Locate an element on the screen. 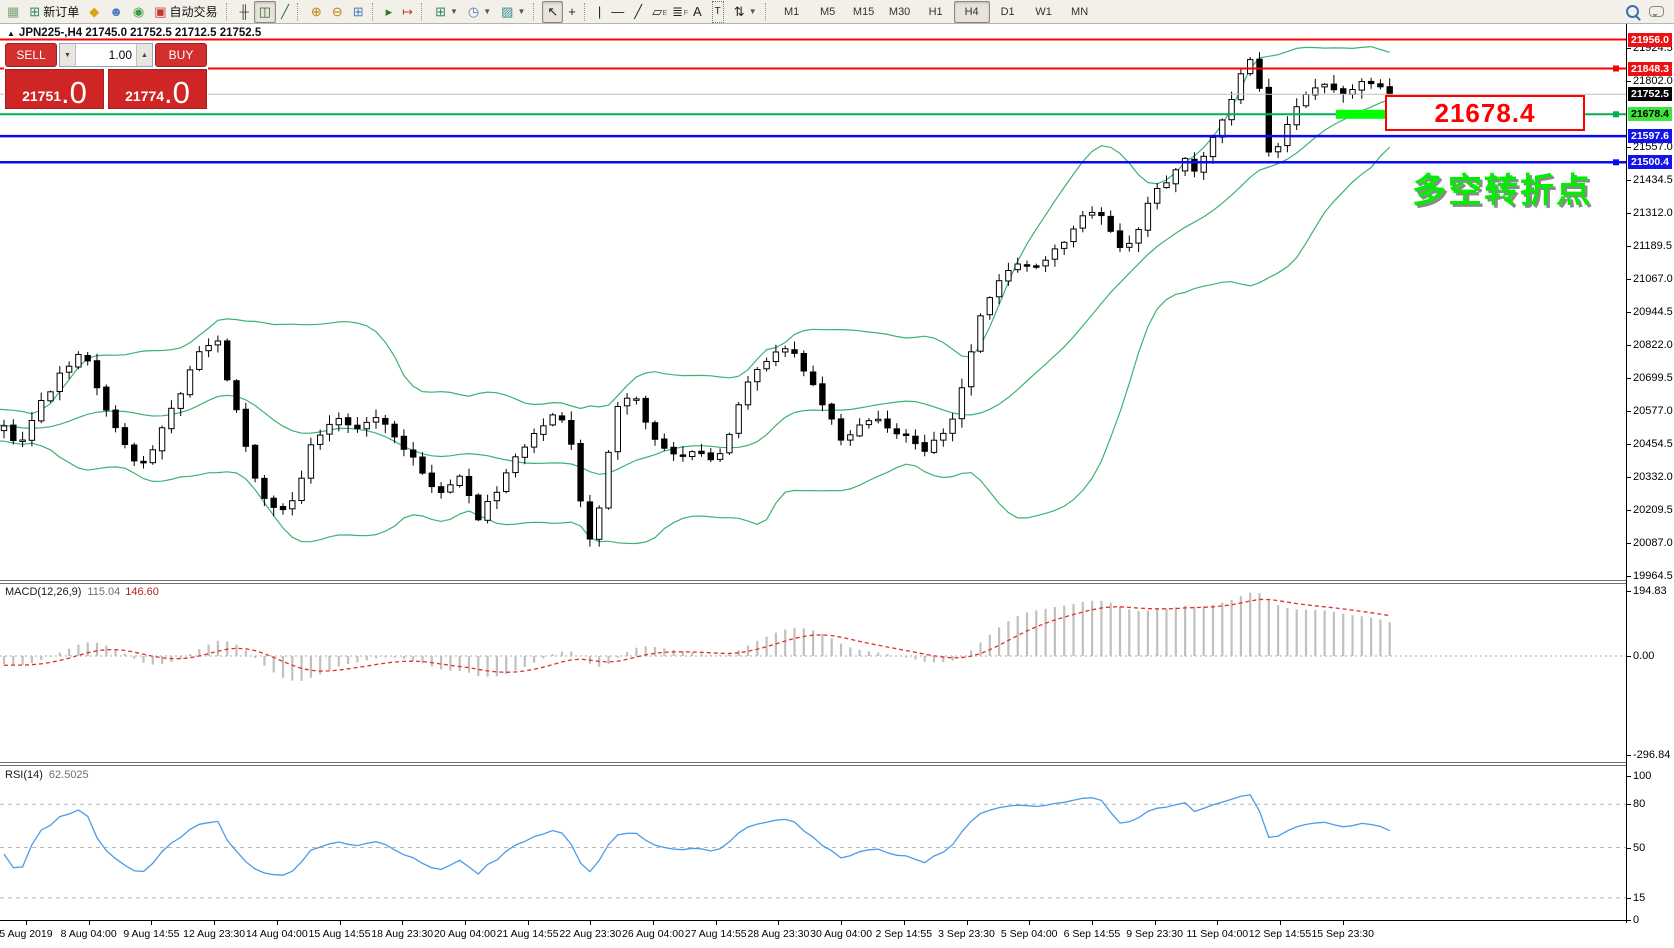  price-tick-label: 20332.0 is located at coordinates (1650, 477).